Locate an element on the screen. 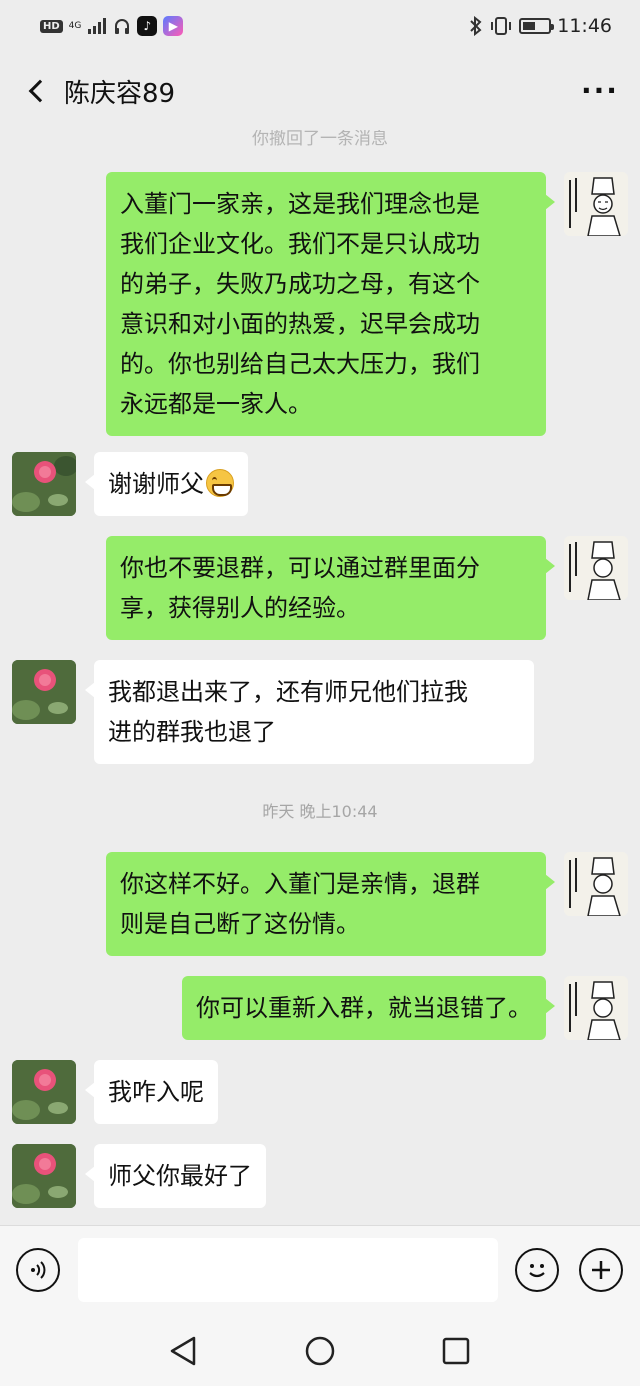 The width and height of the screenshot is (640, 1386). input-bar is located at coordinates (320, 1270).